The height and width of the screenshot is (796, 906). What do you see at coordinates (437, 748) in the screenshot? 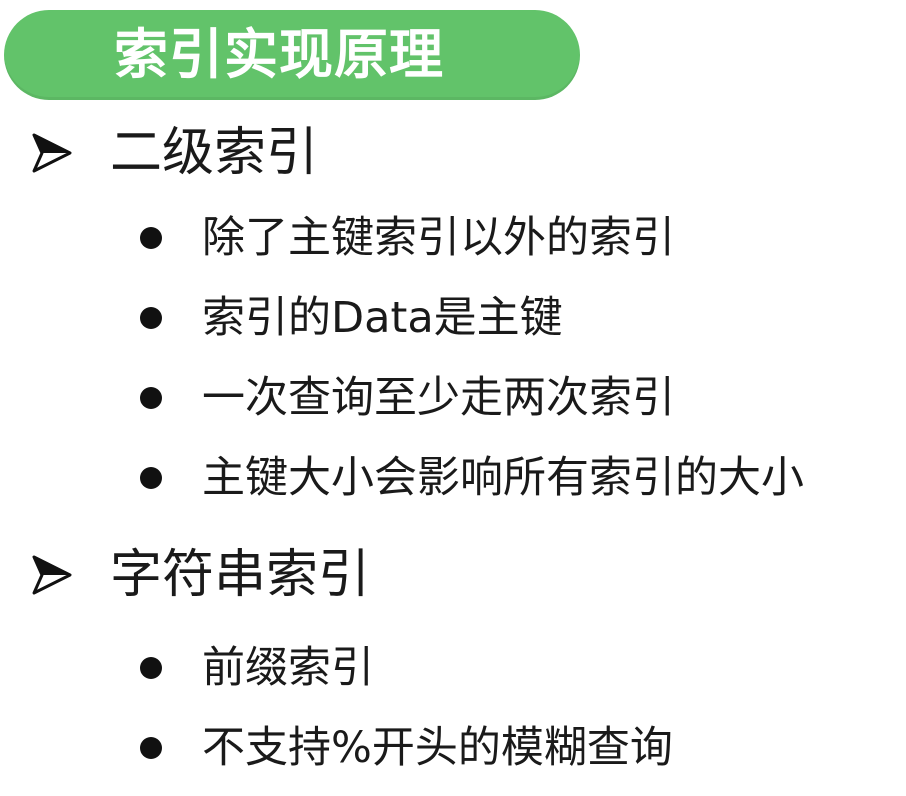
I see `list-item-text: 不支持%开头的模糊查询` at bounding box center [437, 748].